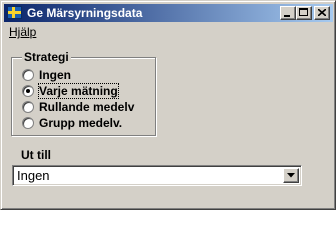 The width and height of the screenshot is (336, 240). Describe the element at coordinates (78, 91) in the screenshot. I see `radio-label: Varje mätning` at that location.